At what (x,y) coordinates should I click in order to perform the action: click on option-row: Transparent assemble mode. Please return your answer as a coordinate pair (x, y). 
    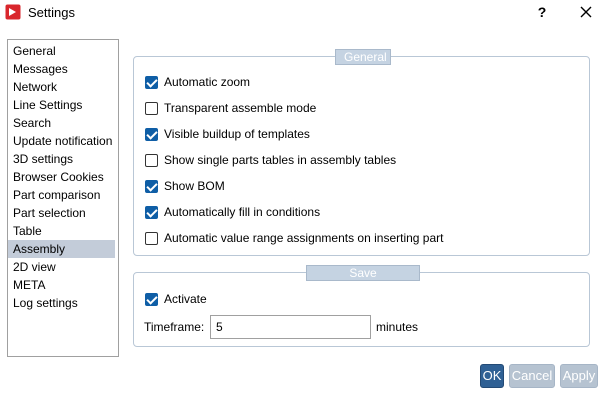
    Looking at the image, I should click on (230, 108).